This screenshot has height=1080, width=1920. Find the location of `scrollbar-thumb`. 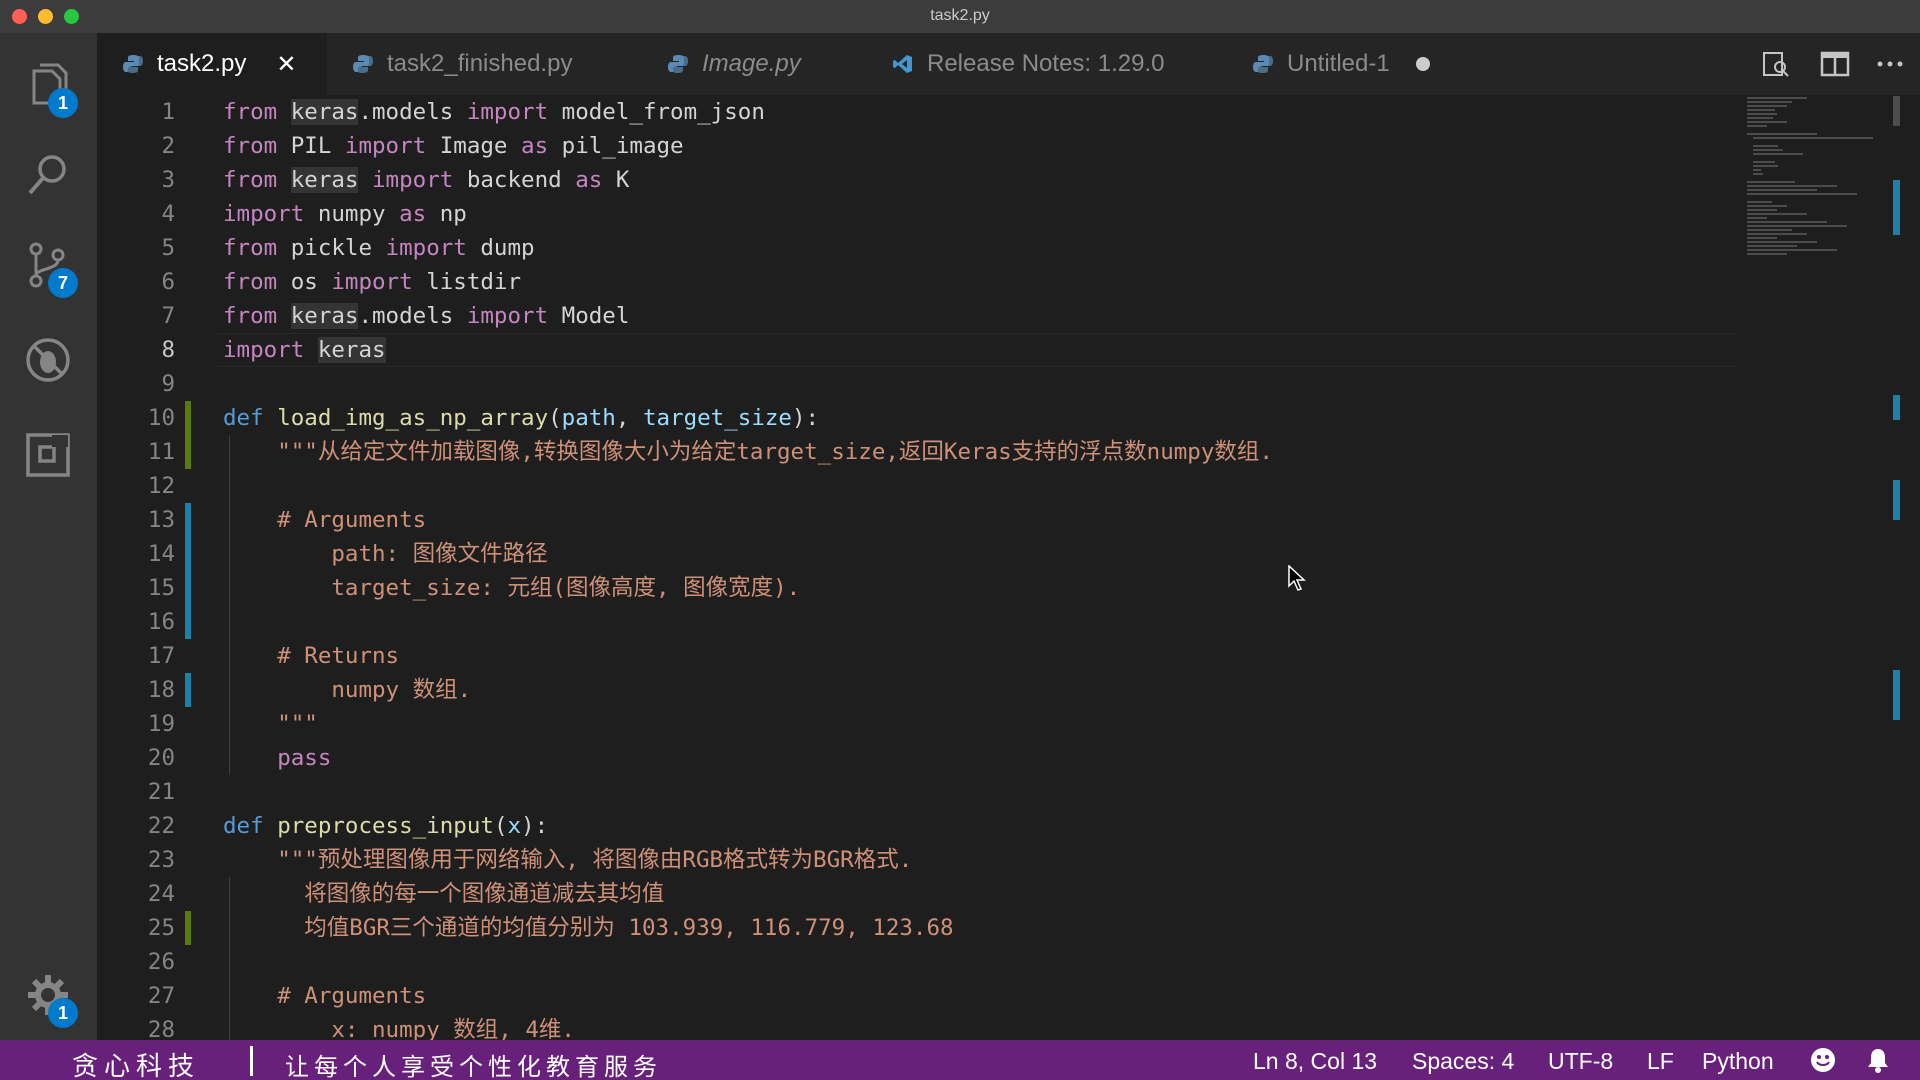

scrollbar-thumb is located at coordinates (1896, 111).